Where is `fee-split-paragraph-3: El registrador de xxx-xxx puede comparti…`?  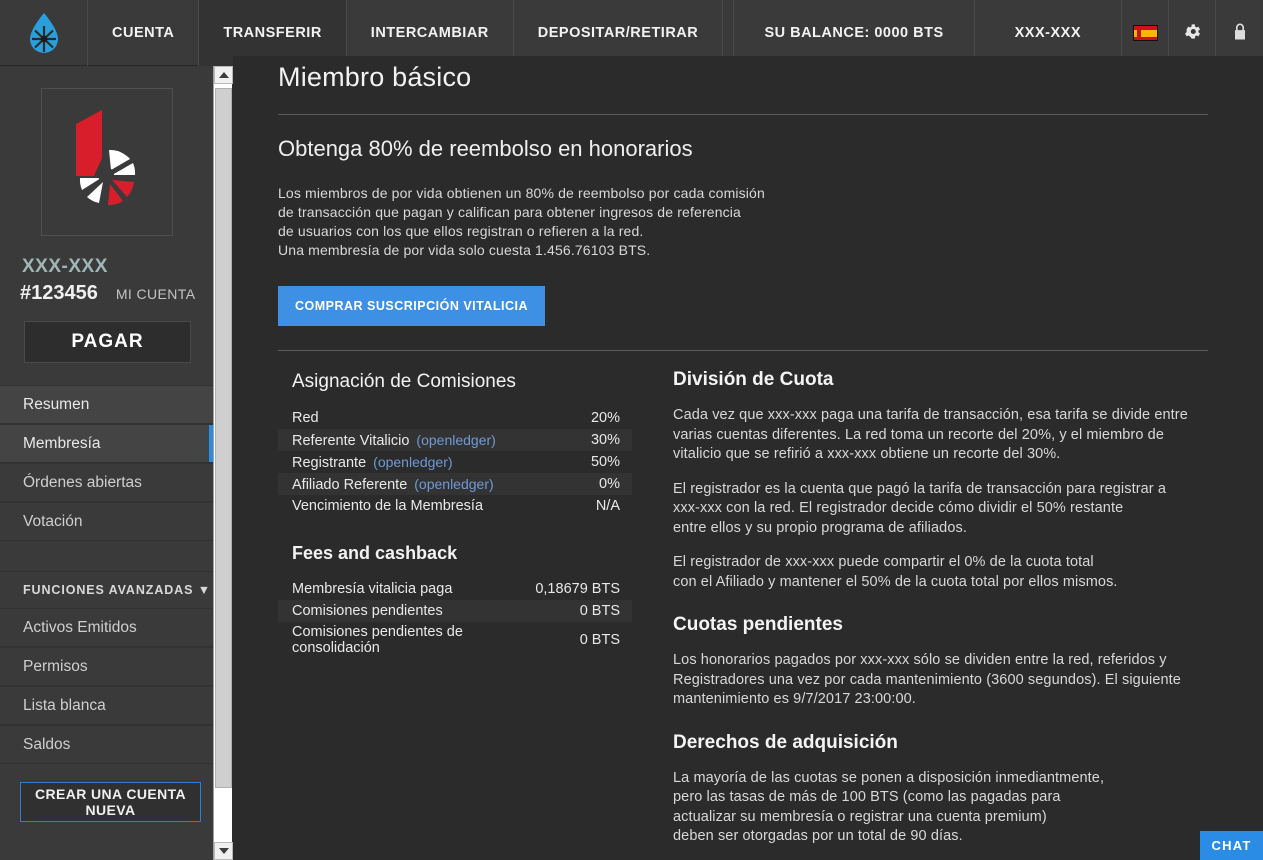
fee-split-paragraph-3: El registrador de xxx-xxx puede comparti… is located at coordinates (895, 572).